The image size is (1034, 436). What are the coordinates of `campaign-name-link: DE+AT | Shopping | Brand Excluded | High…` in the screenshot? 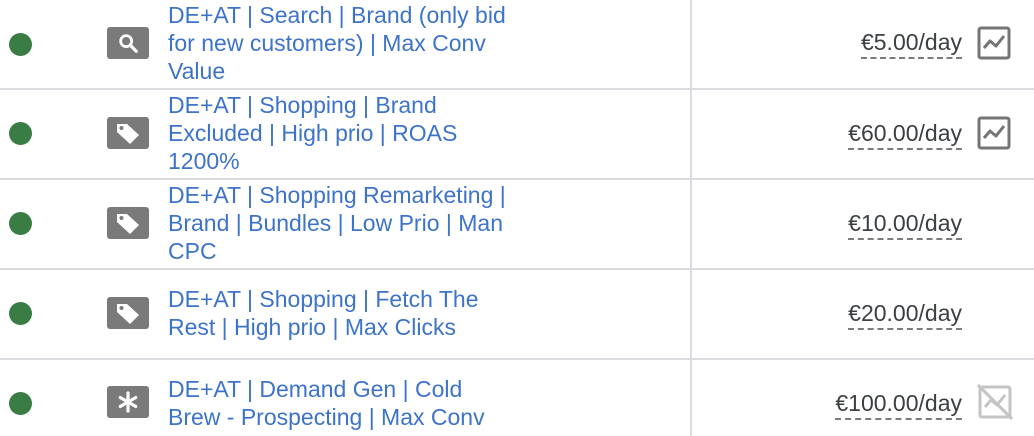 It's located at (338, 133).